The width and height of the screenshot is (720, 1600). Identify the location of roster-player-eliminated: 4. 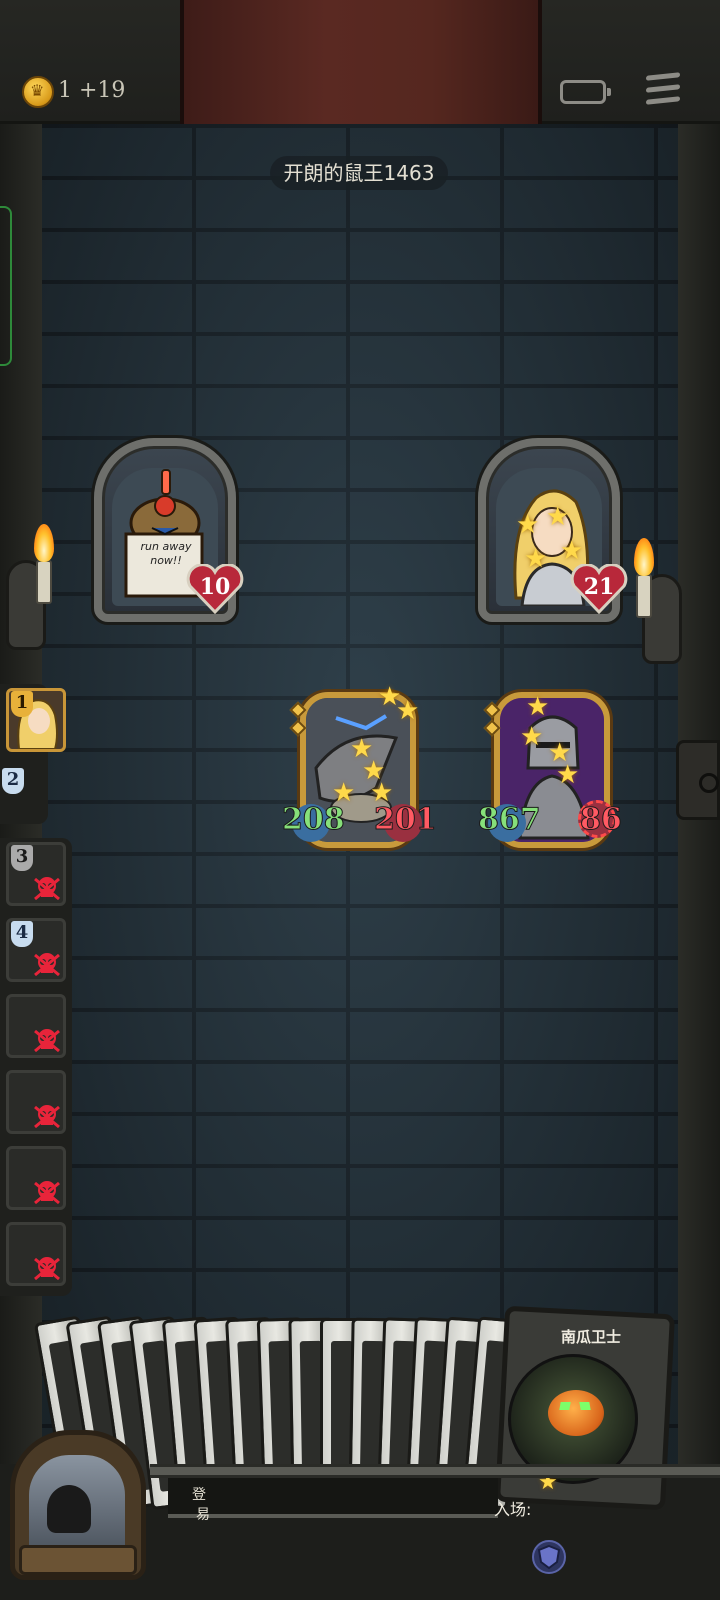
(36, 950).